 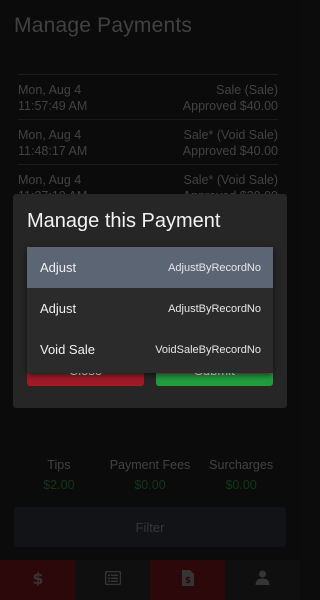 What do you see at coordinates (208, 349) in the screenshot?
I see `option-code: VoidSaleByRecordNo` at bounding box center [208, 349].